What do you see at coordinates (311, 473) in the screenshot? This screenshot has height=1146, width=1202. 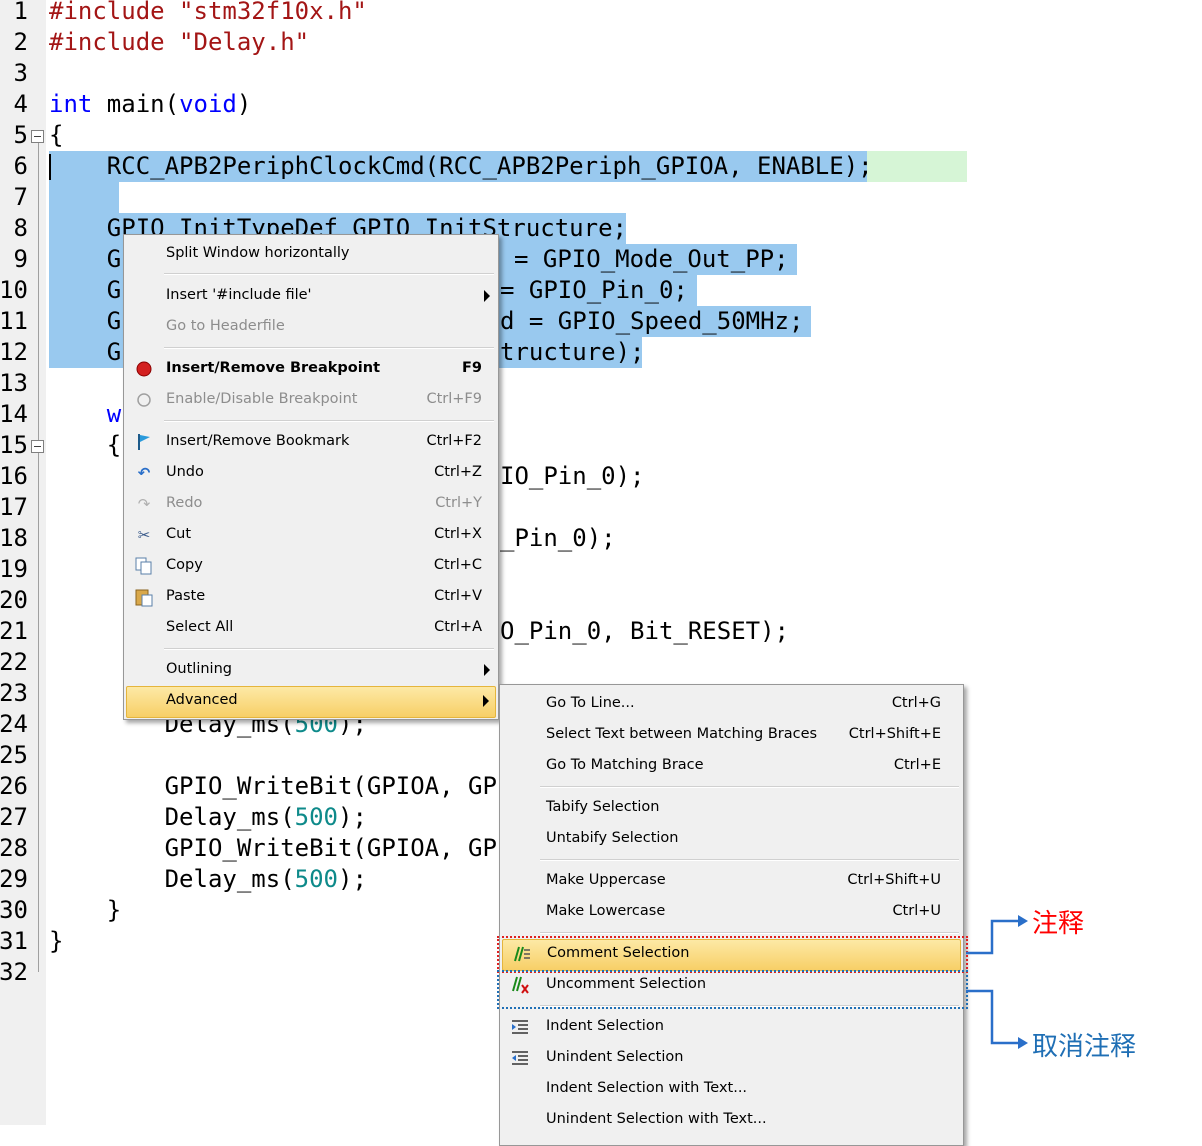 I see `undo-item: ↶ Undo Ctrl+Z` at bounding box center [311, 473].